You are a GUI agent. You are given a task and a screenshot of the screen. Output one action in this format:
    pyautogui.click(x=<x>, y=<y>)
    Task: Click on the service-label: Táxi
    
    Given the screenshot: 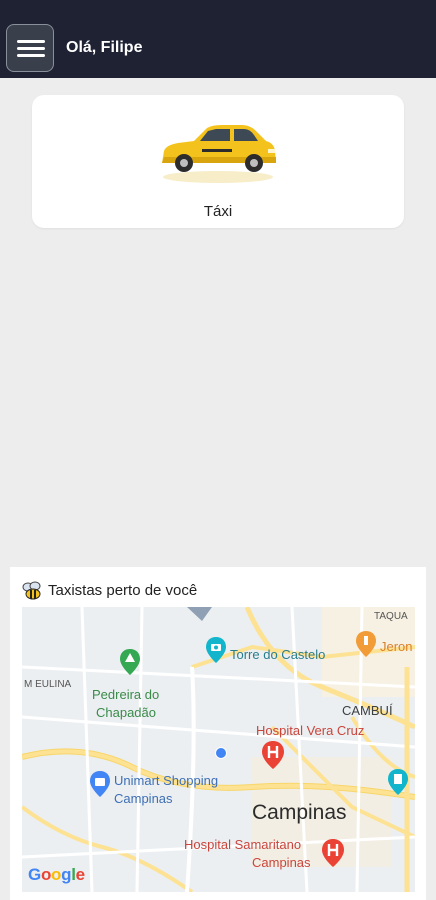 What is the action you would take?
    pyautogui.click(x=218, y=211)
    